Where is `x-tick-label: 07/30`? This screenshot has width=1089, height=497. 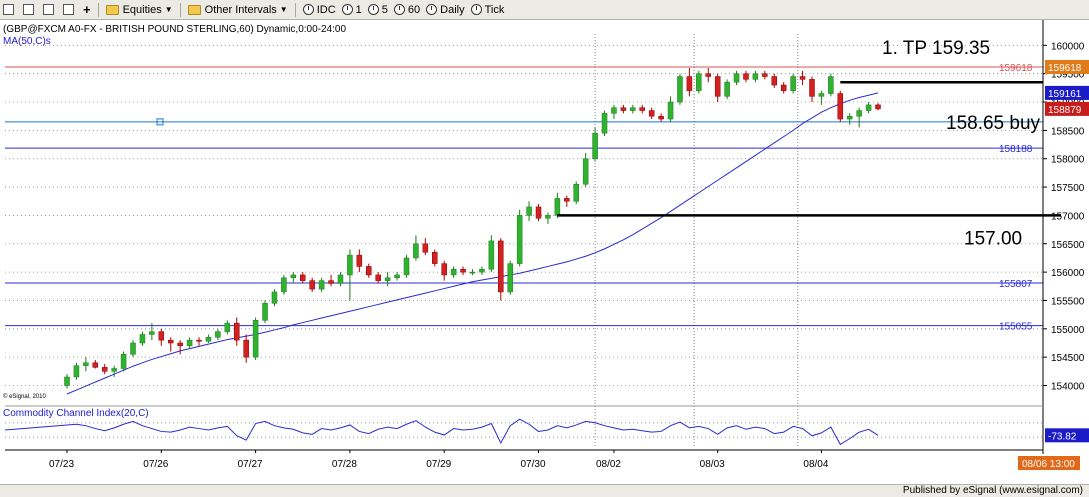
x-tick-label: 07/30 is located at coordinates (533, 464).